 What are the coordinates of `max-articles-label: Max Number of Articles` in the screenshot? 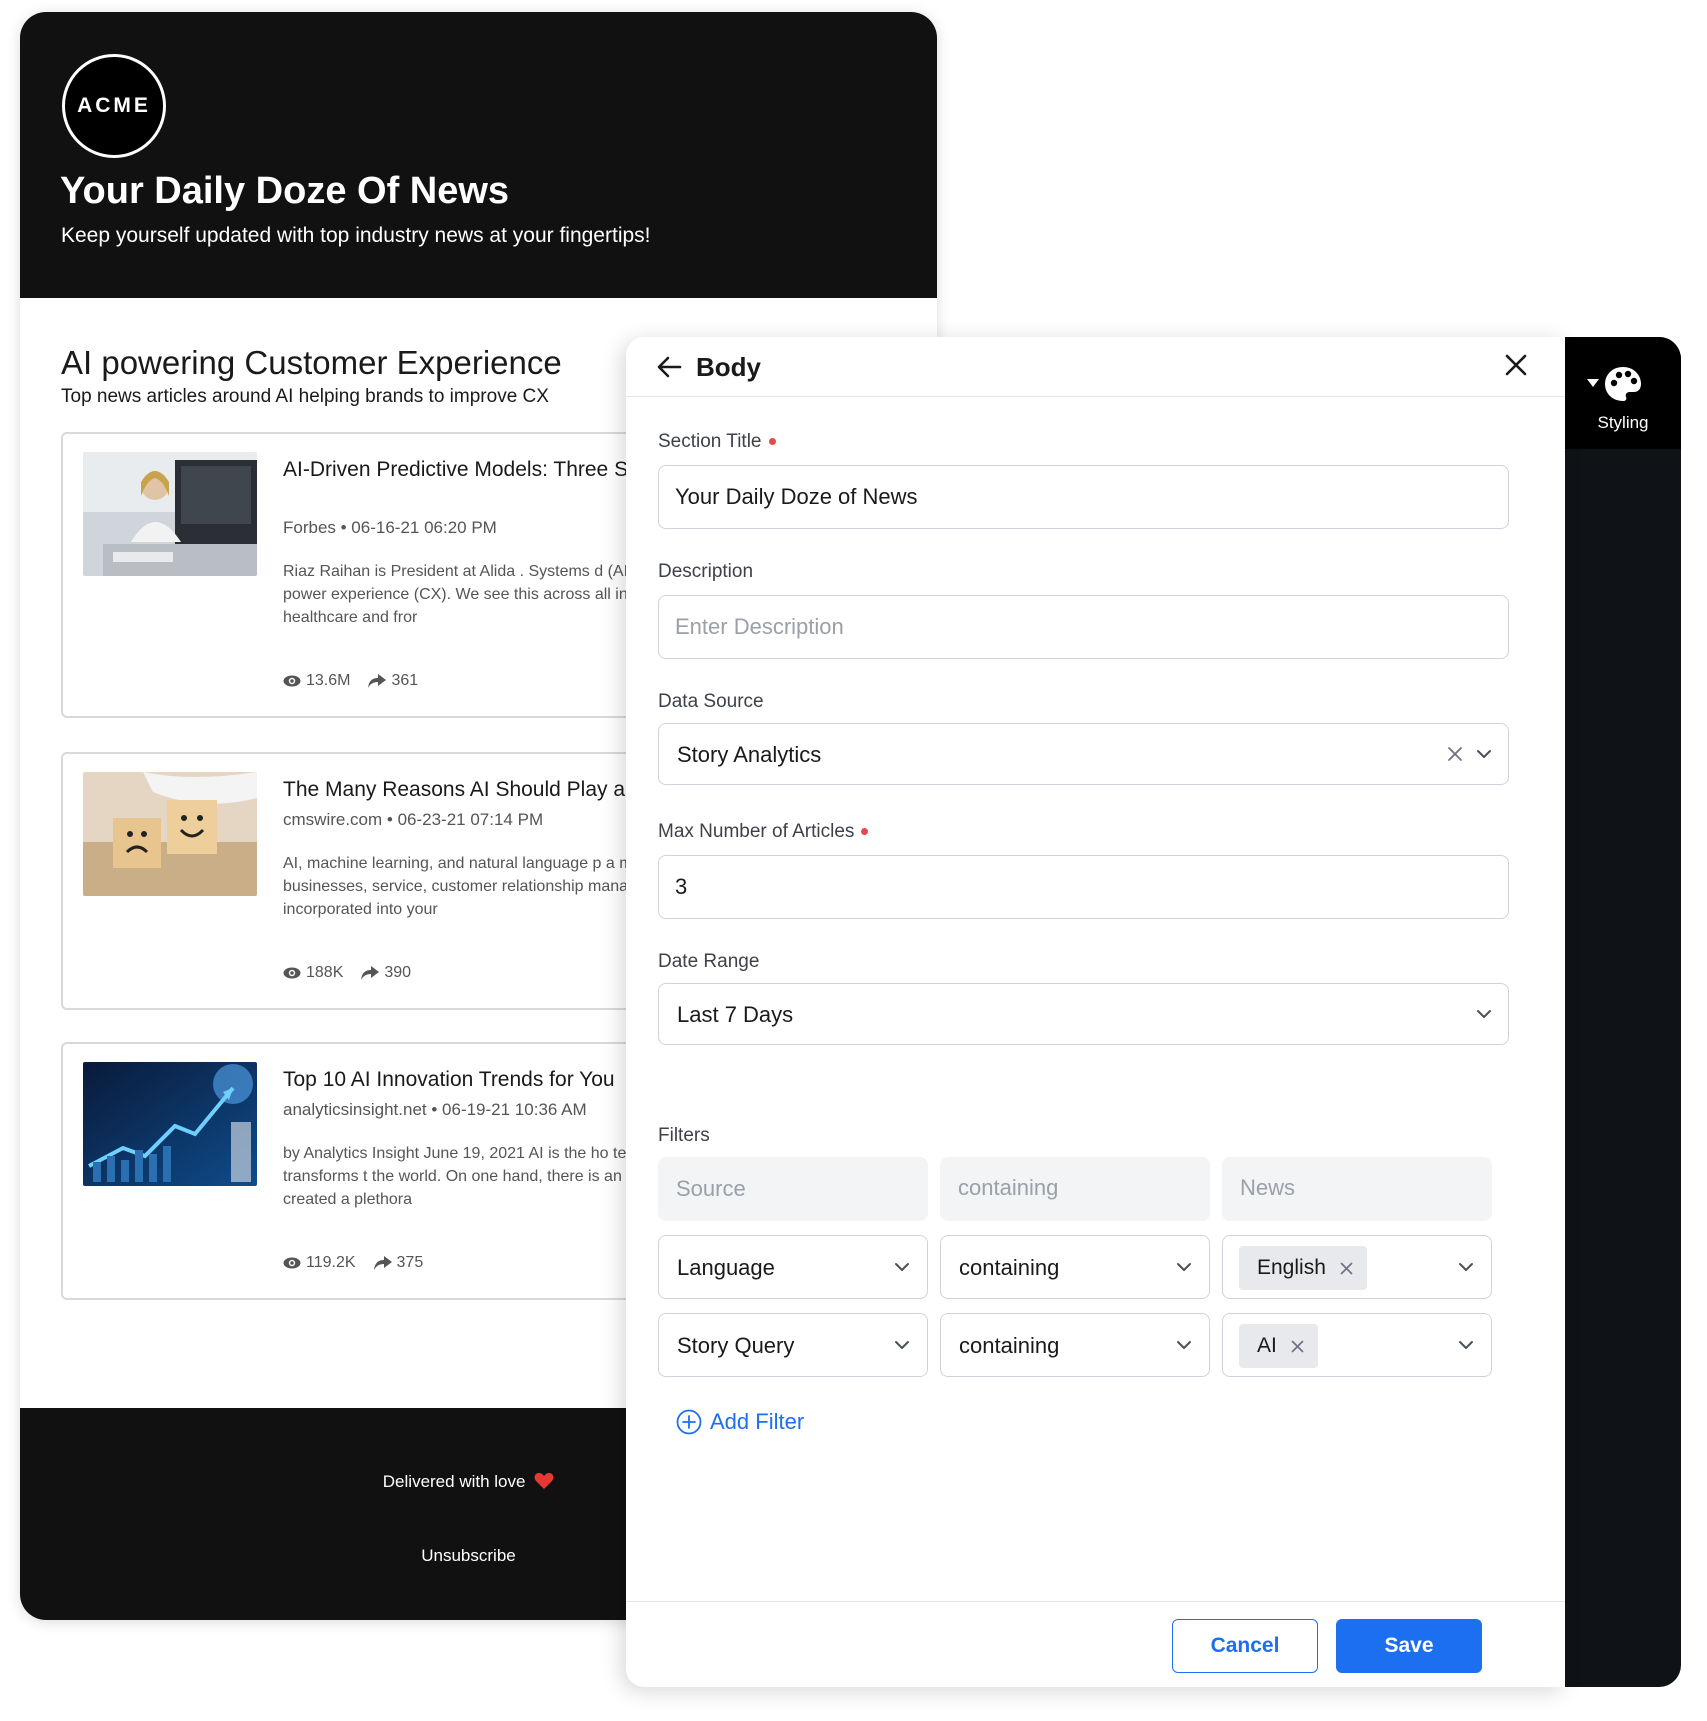 It's located at (763, 832).